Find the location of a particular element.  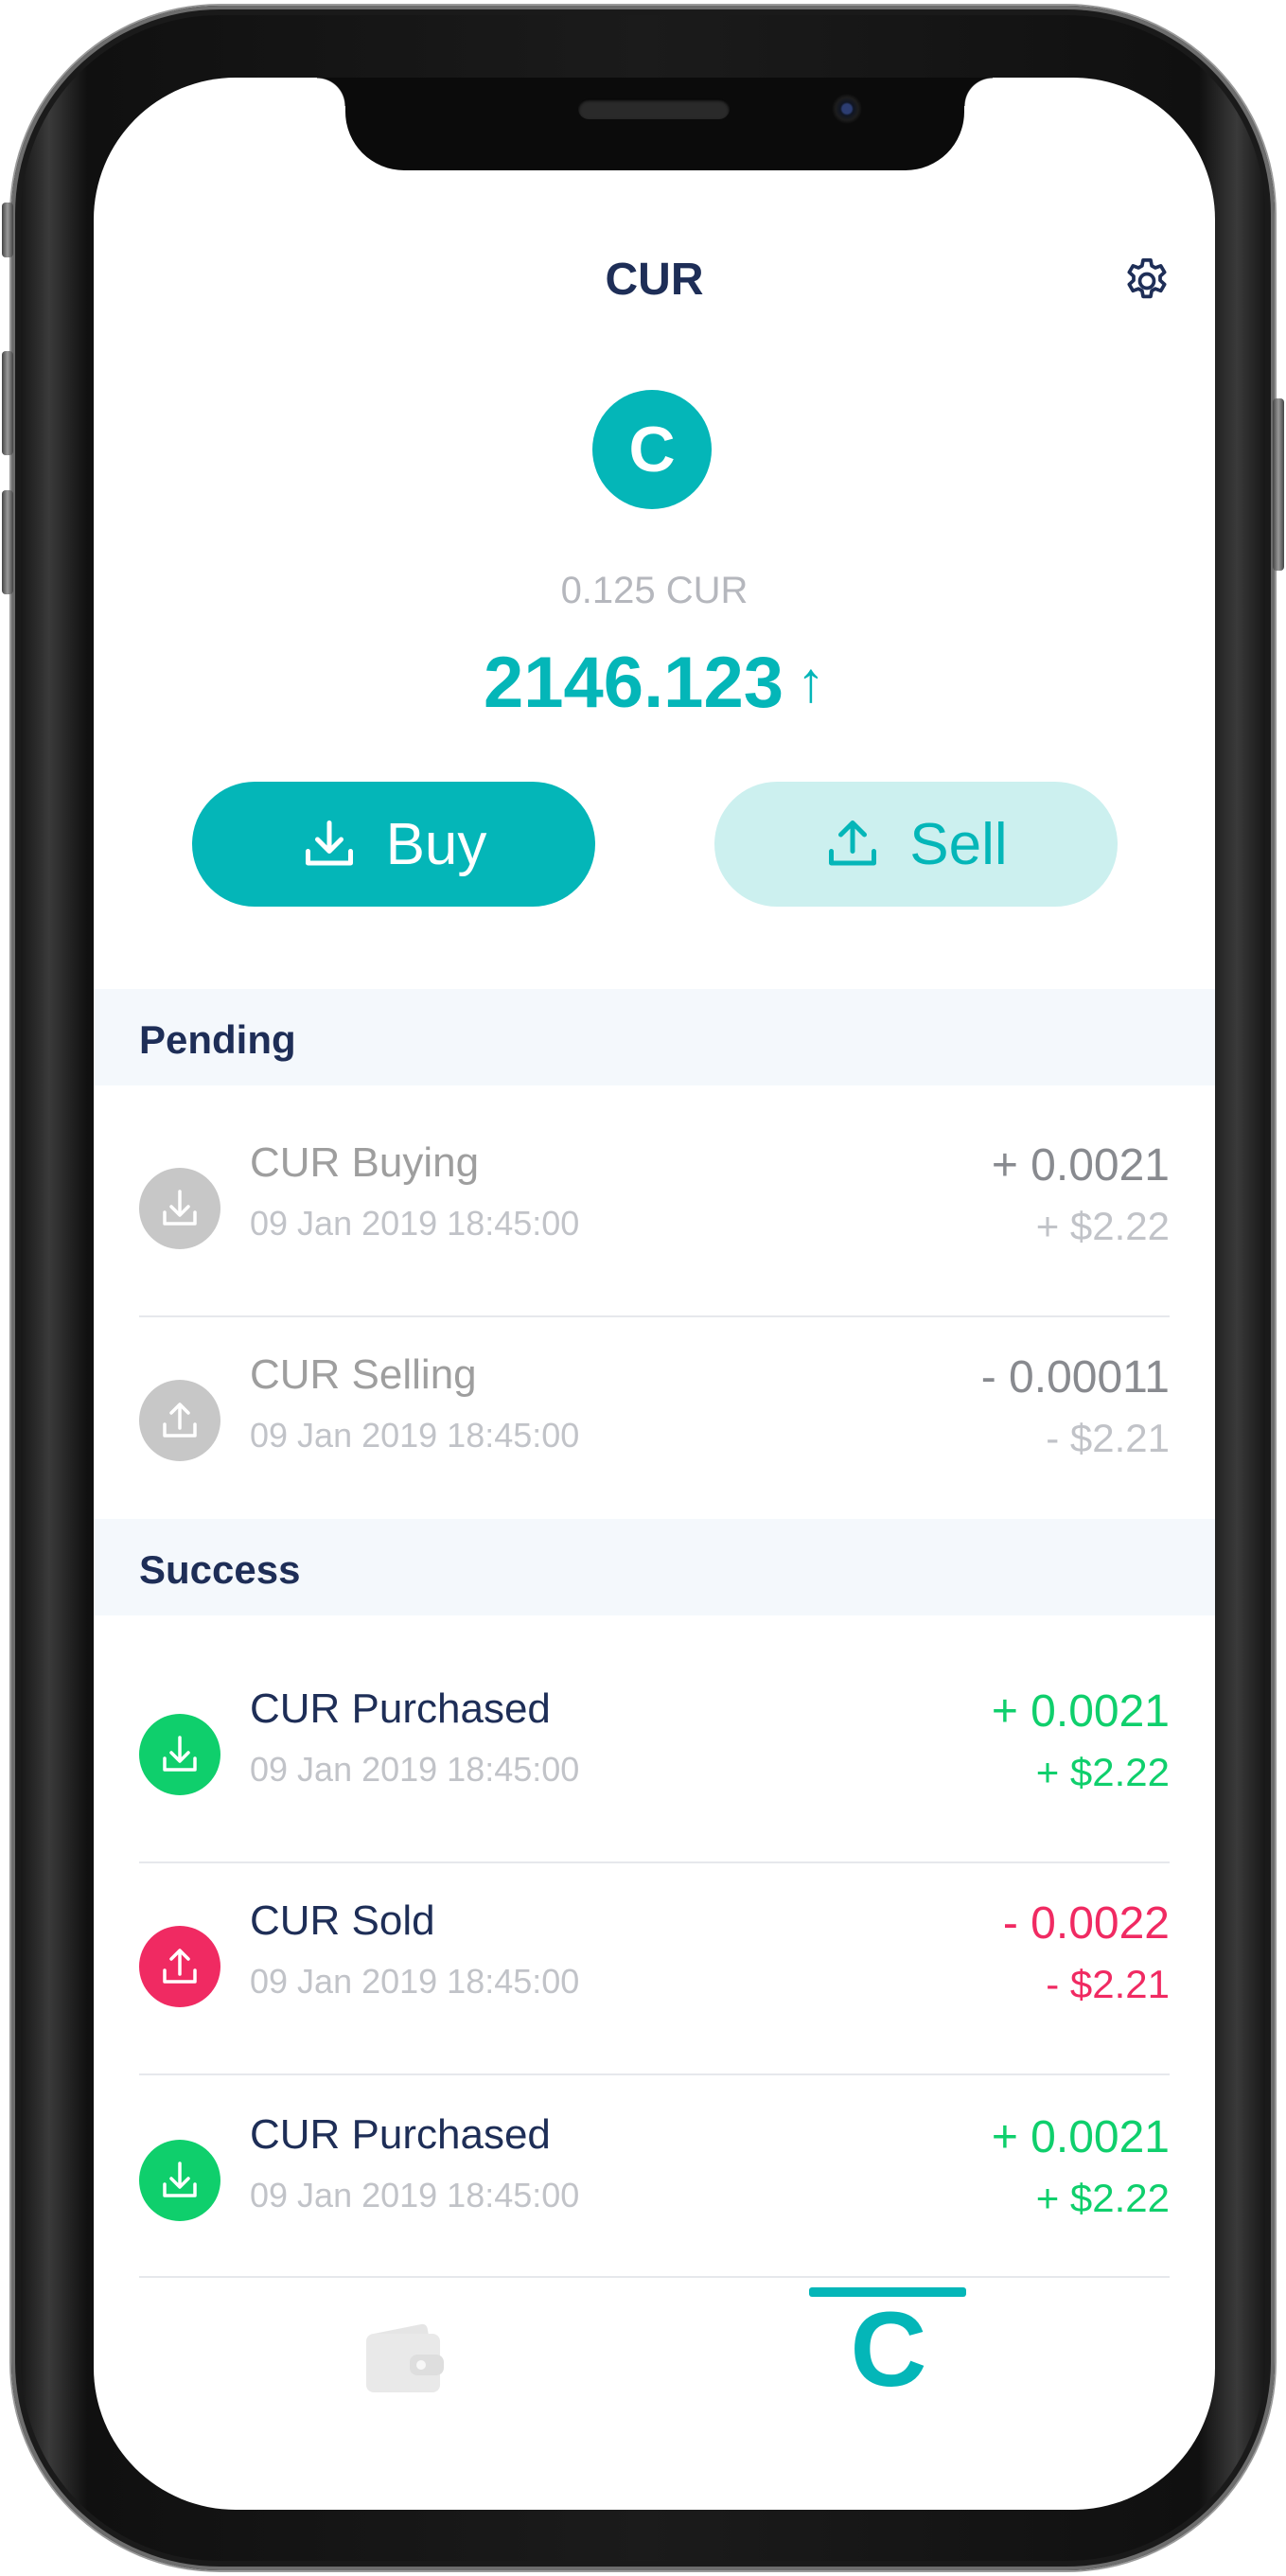

page-title: CUR is located at coordinates (654, 280).